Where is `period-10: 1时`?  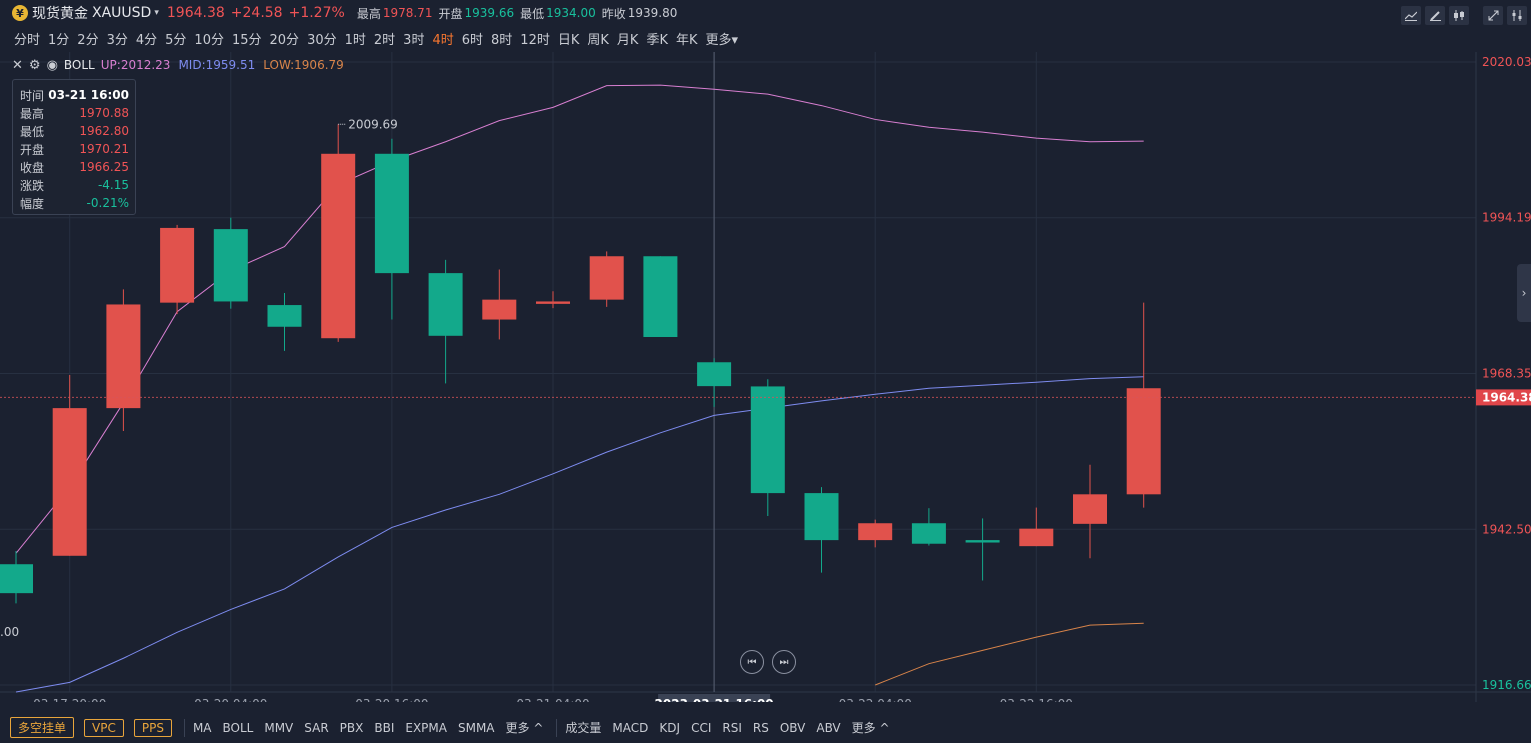 period-10: 1时 is located at coordinates (355, 38).